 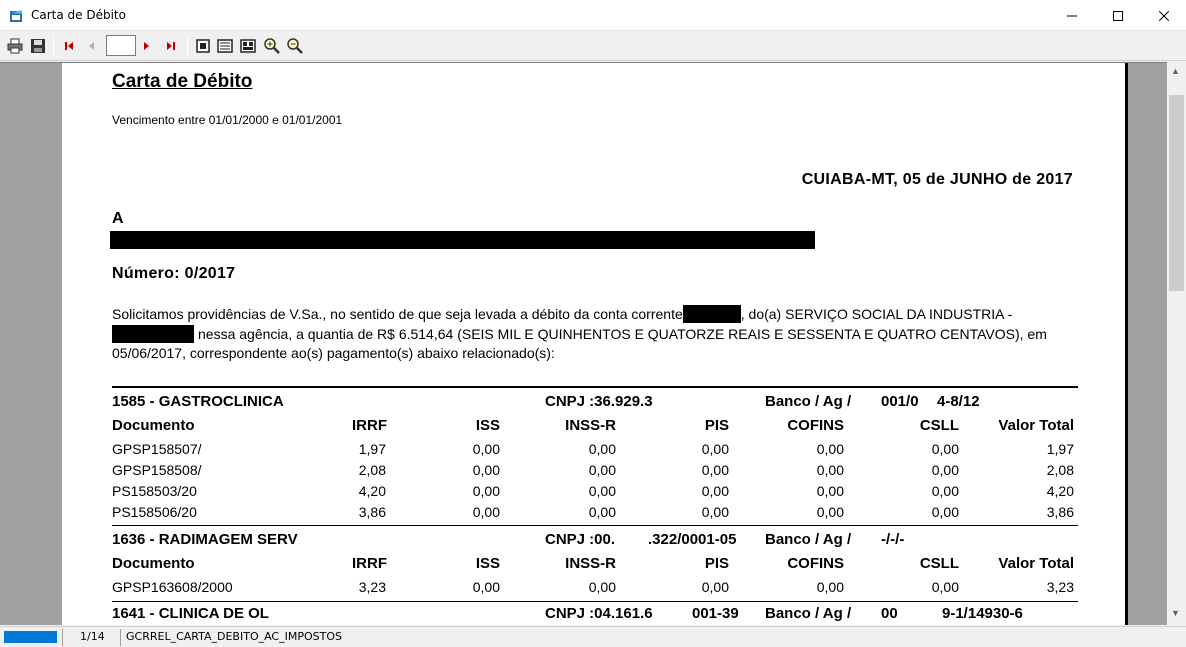 What do you see at coordinates (78, 15) in the screenshot?
I see `window-title: Carta de Débito` at bounding box center [78, 15].